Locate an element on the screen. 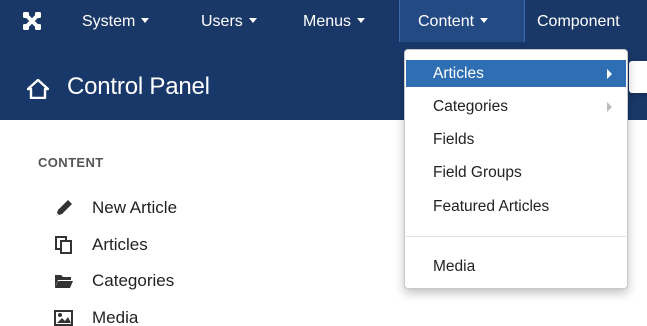 The width and height of the screenshot is (647, 326). nav-components: Component is located at coordinates (578, 21).